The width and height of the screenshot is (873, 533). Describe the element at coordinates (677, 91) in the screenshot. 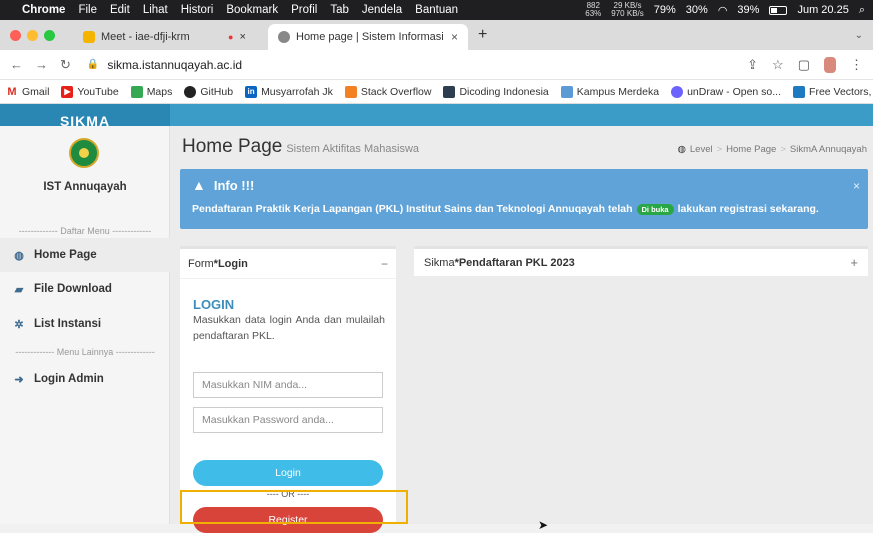

I see `undraw-icon` at that location.